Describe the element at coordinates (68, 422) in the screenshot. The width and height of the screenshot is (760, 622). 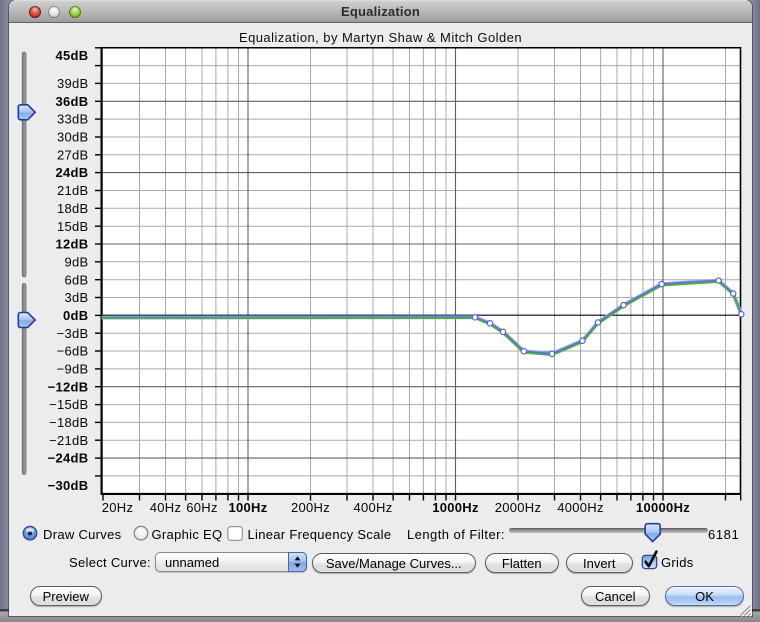
I see `svg-text: −18dB` at that location.